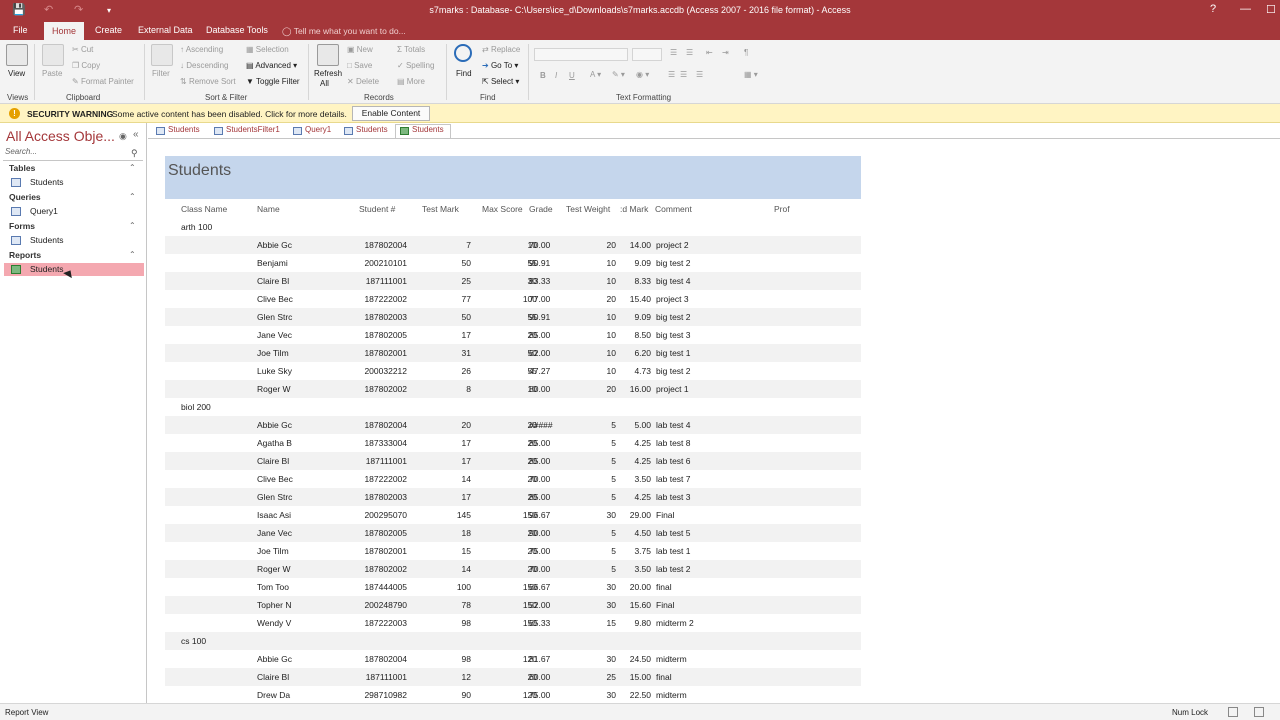 This screenshot has height=720, width=1280. I want to click on view-icon, so click(17, 55).